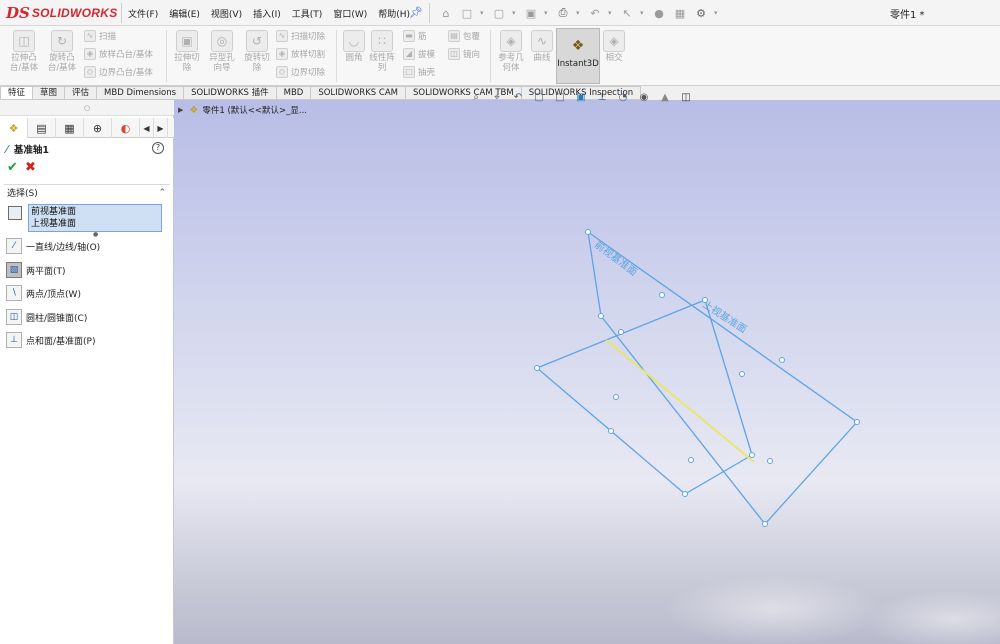 The image size is (1000, 644). Describe the element at coordinates (560, 97) in the screenshot. I see `dynamic-annotation-icon: □` at that location.